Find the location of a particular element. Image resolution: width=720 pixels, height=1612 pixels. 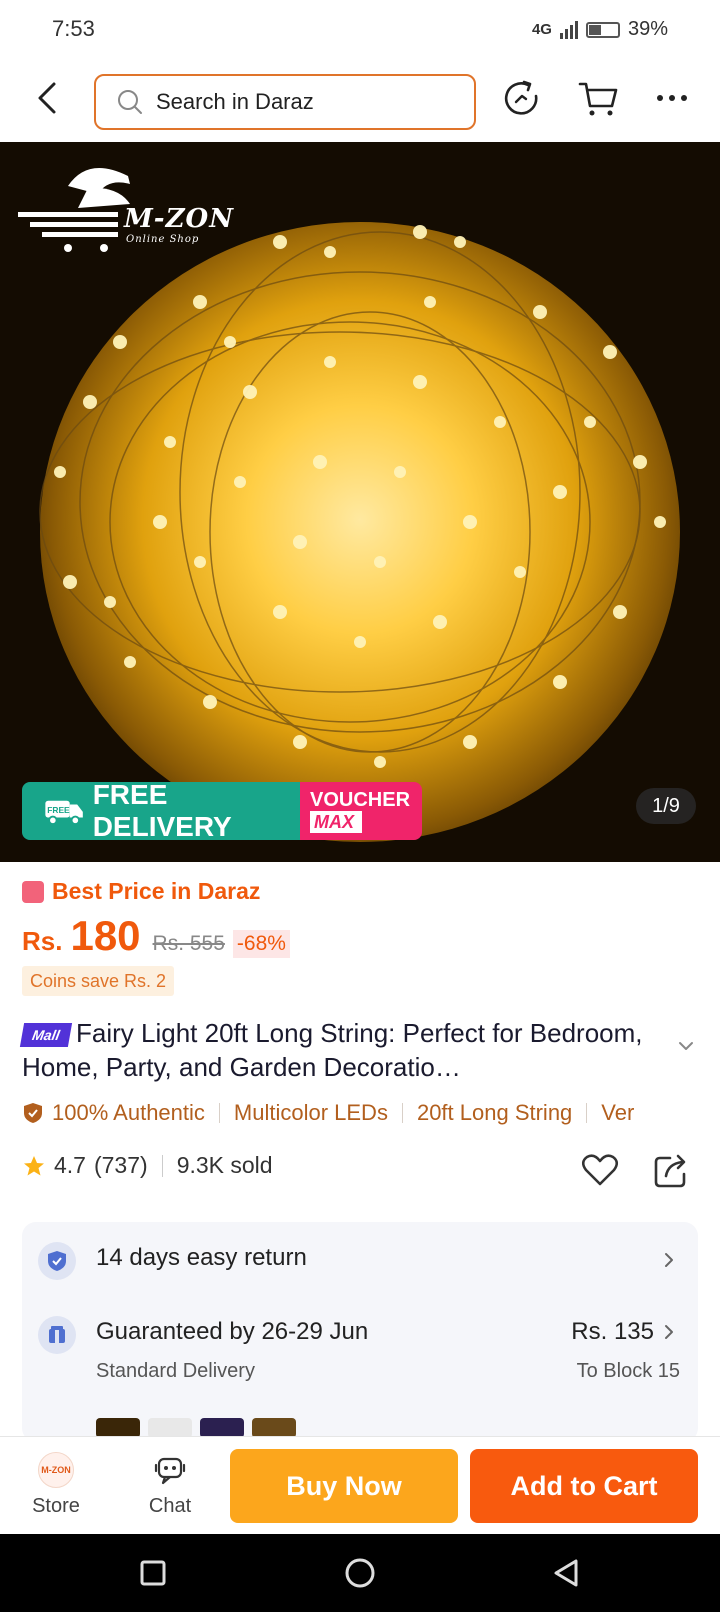

status-bar: 7:53 4G 39% is located at coordinates (360, 29).